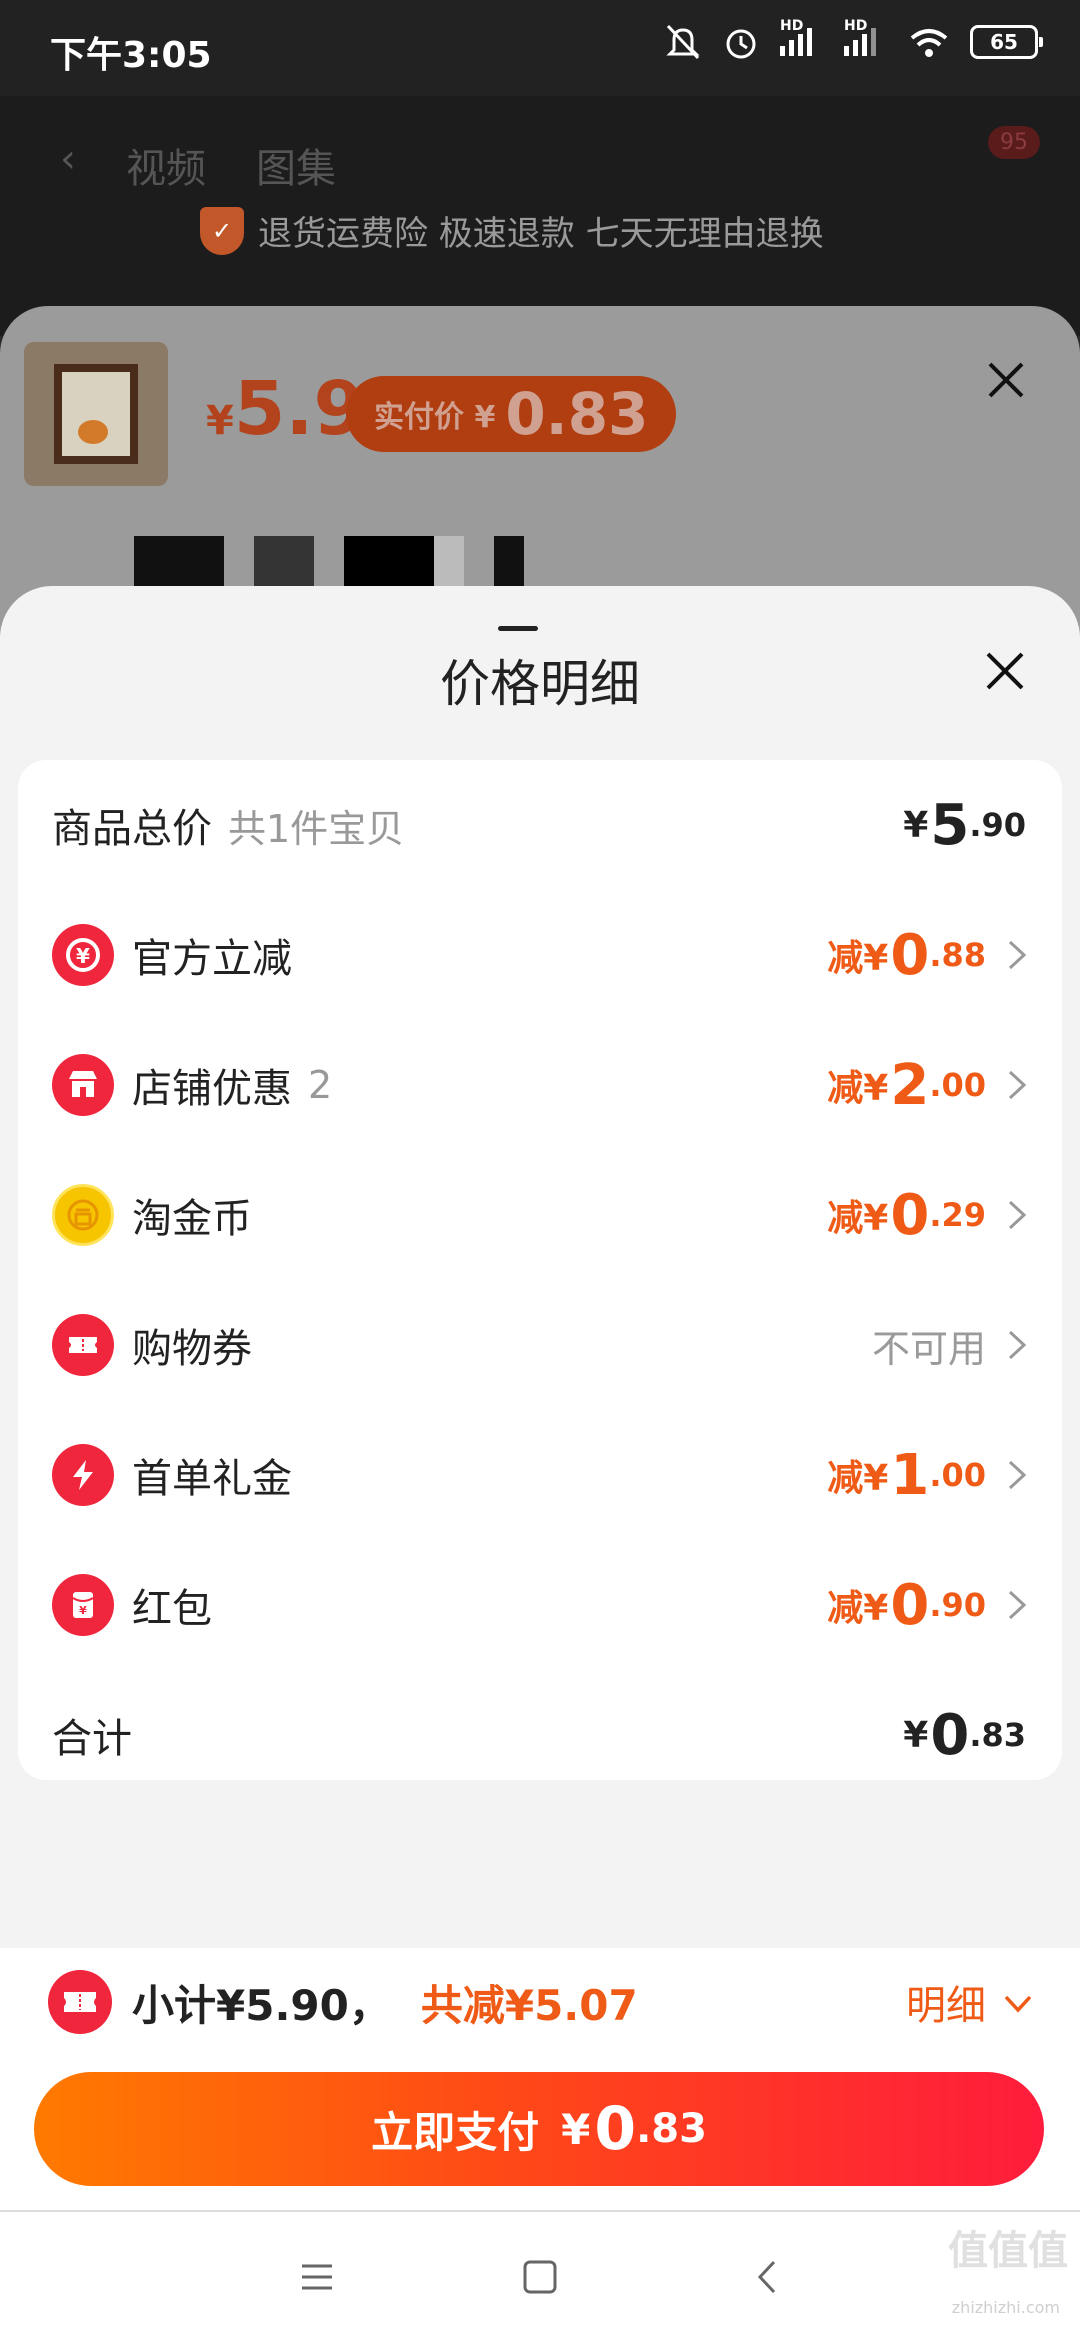 Image resolution: width=1080 pixels, height=2340 pixels. I want to click on real-pay-label: 实付价 ¥, so click(435, 417).